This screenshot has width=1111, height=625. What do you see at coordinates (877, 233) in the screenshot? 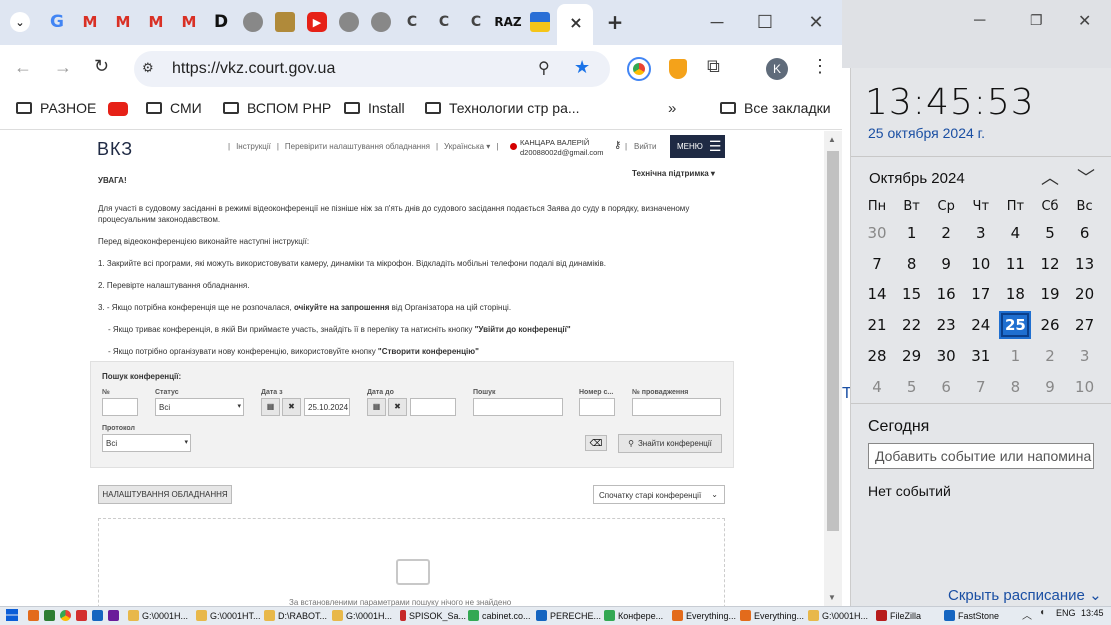
I see `calendar-day: 30` at bounding box center [877, 233].